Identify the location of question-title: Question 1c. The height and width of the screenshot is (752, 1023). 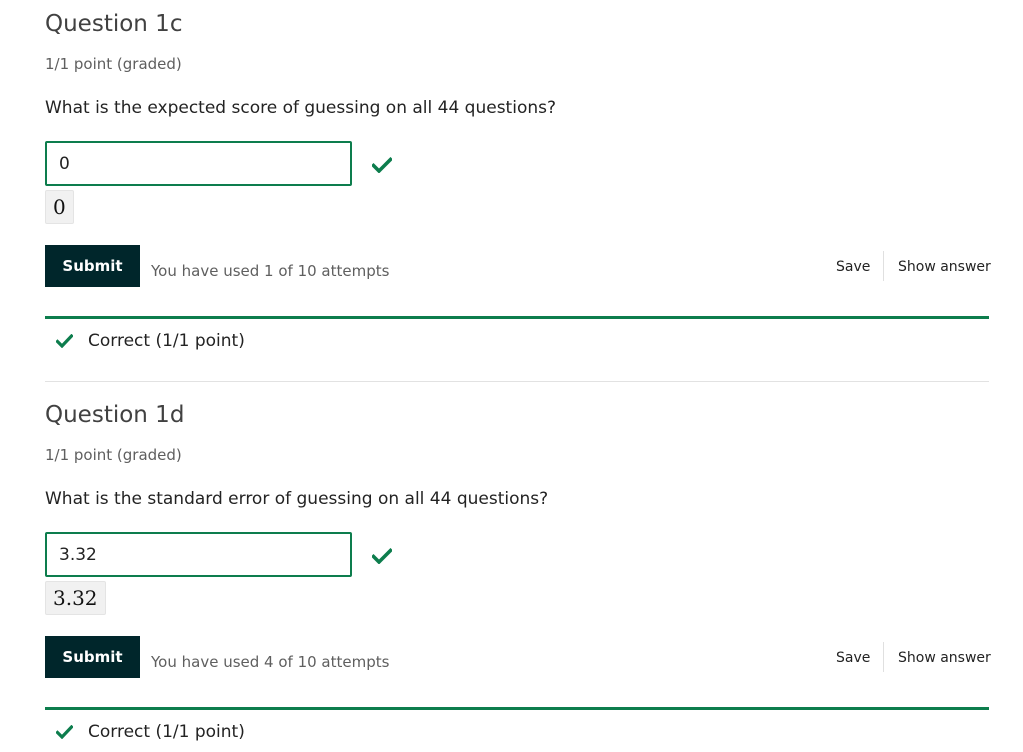
(114, 24).